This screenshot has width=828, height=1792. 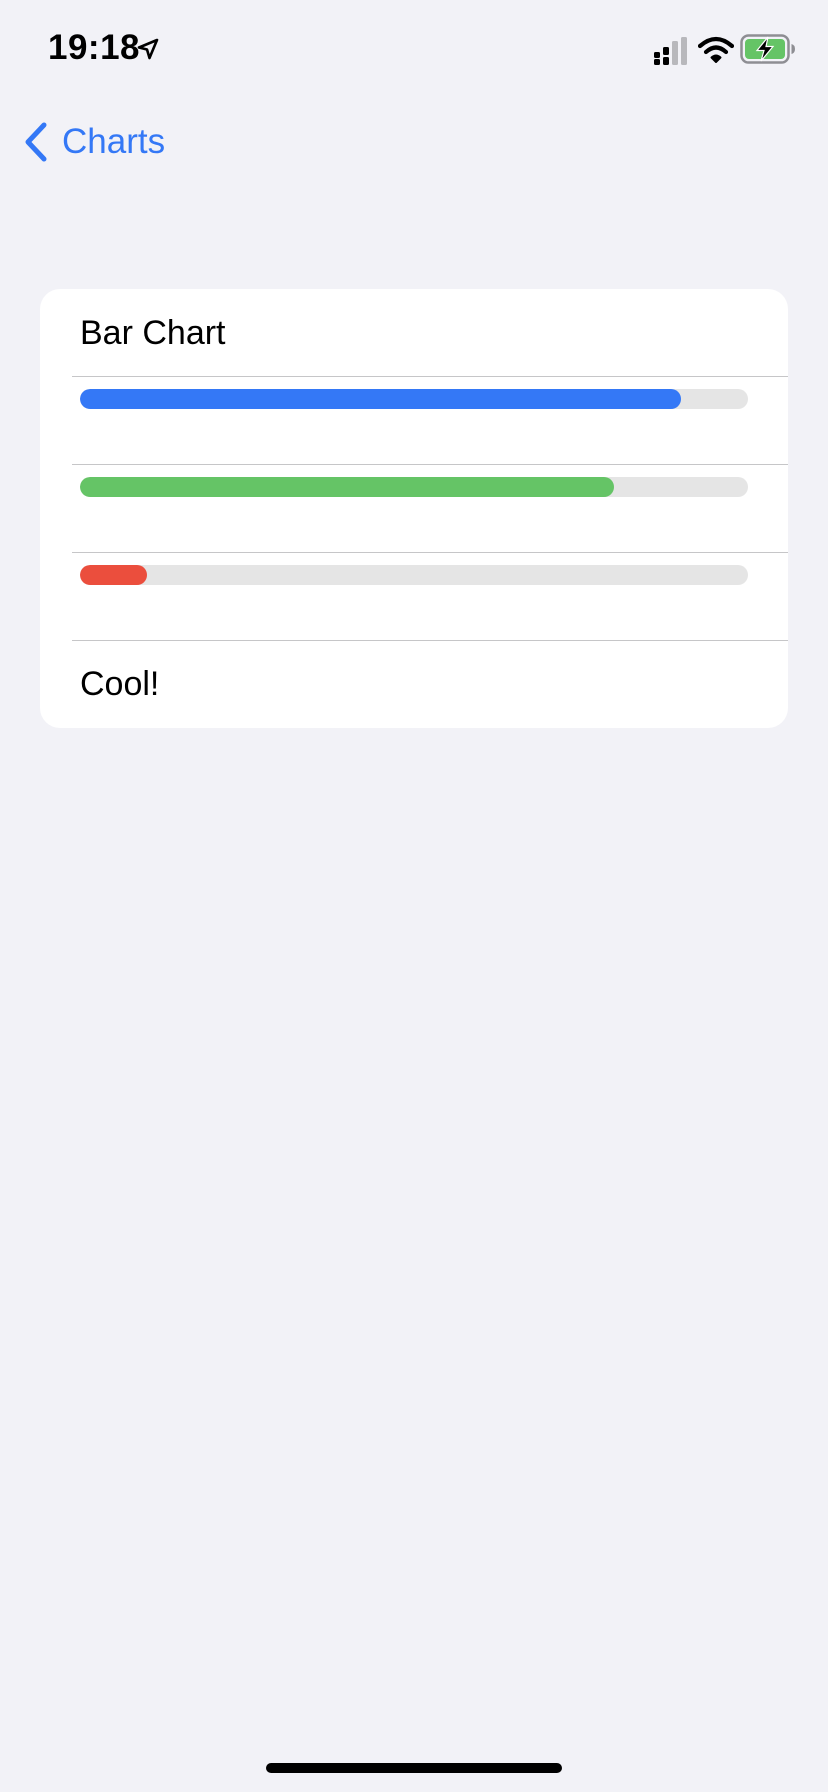 What do you see at coordinates (414, 1768) in the screenshot?
I see `home-indicator` at bounding box center [414, 1768].